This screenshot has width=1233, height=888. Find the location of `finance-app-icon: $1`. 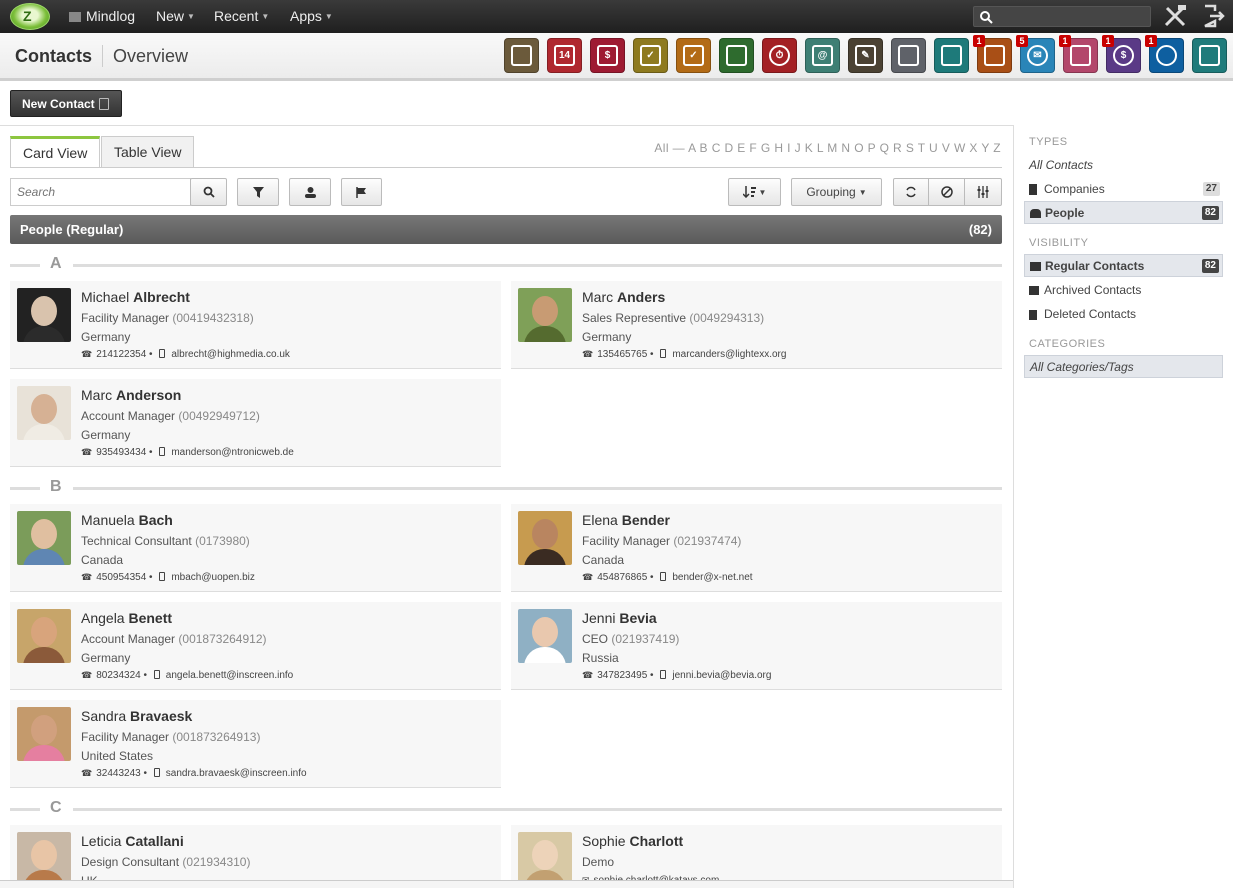

finance-app-icon: $1 is located at coordinates (1121, 54).